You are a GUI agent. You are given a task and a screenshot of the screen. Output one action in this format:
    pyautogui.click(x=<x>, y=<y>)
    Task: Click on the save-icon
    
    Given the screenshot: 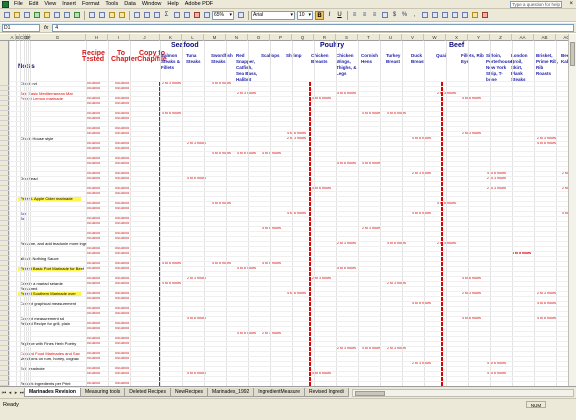 What is the action you would take?
    pyautogui.click(x=26, y=15)
    